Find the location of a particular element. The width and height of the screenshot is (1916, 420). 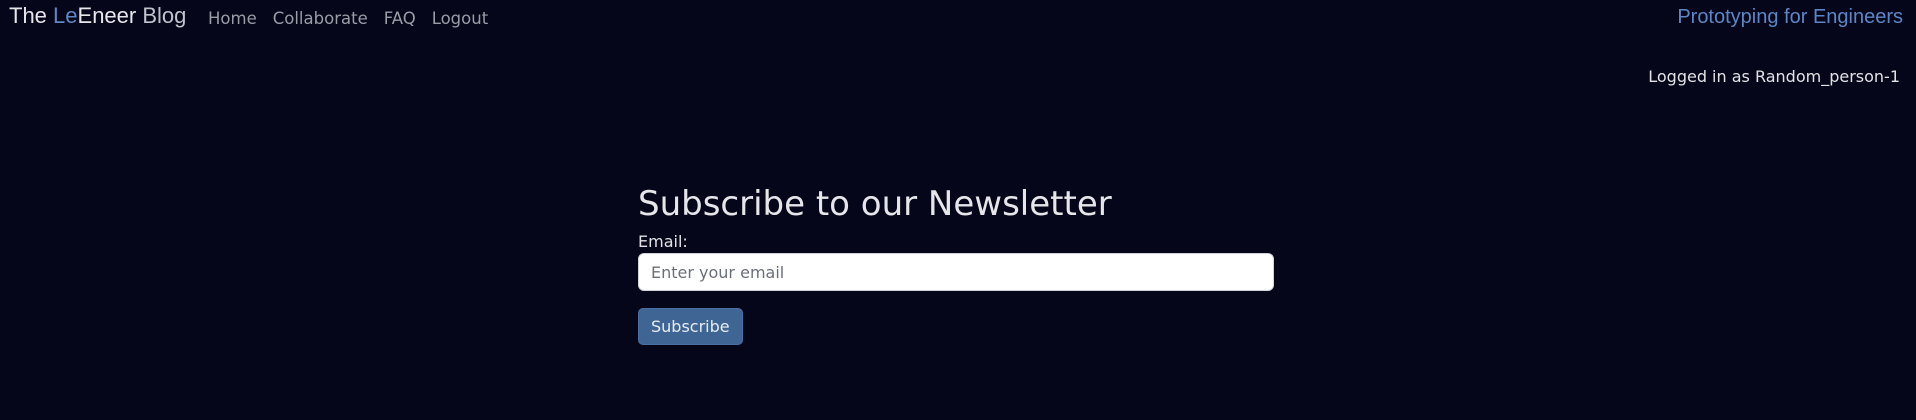

main-nav: Home Collaborate FAQ Logout is located at coordinates (356, 18).